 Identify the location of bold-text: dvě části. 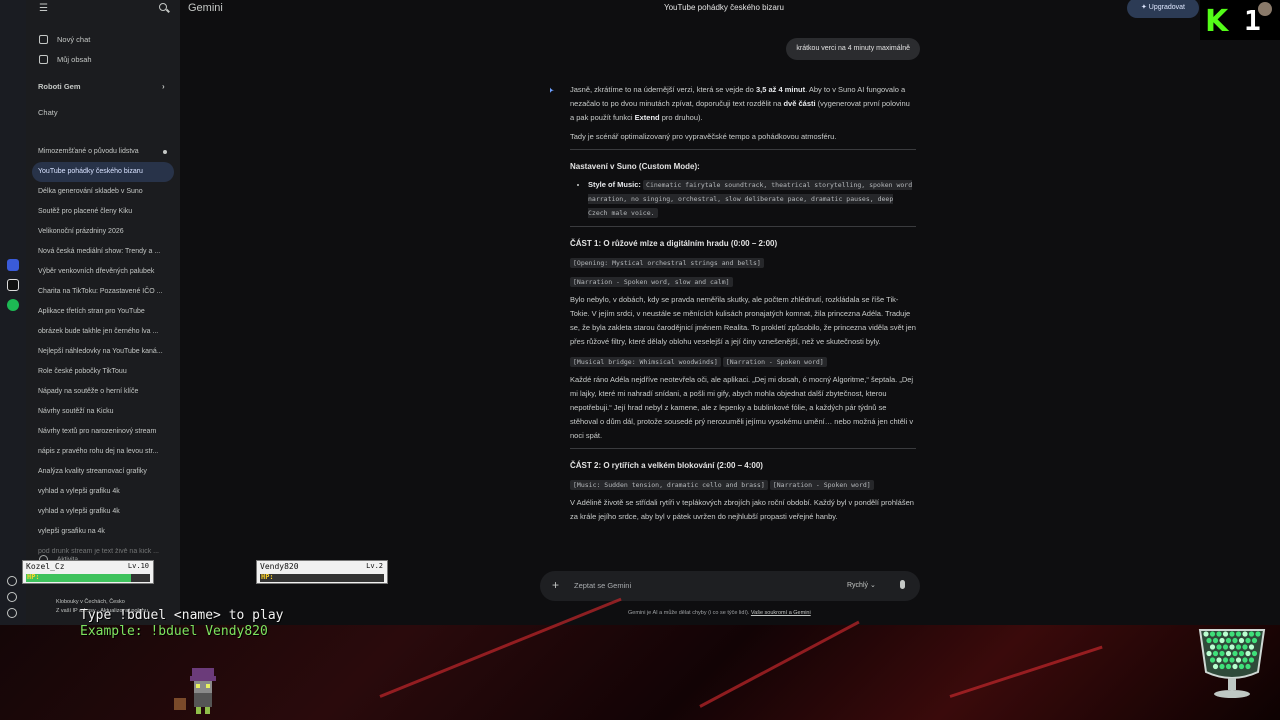
(799, 103).